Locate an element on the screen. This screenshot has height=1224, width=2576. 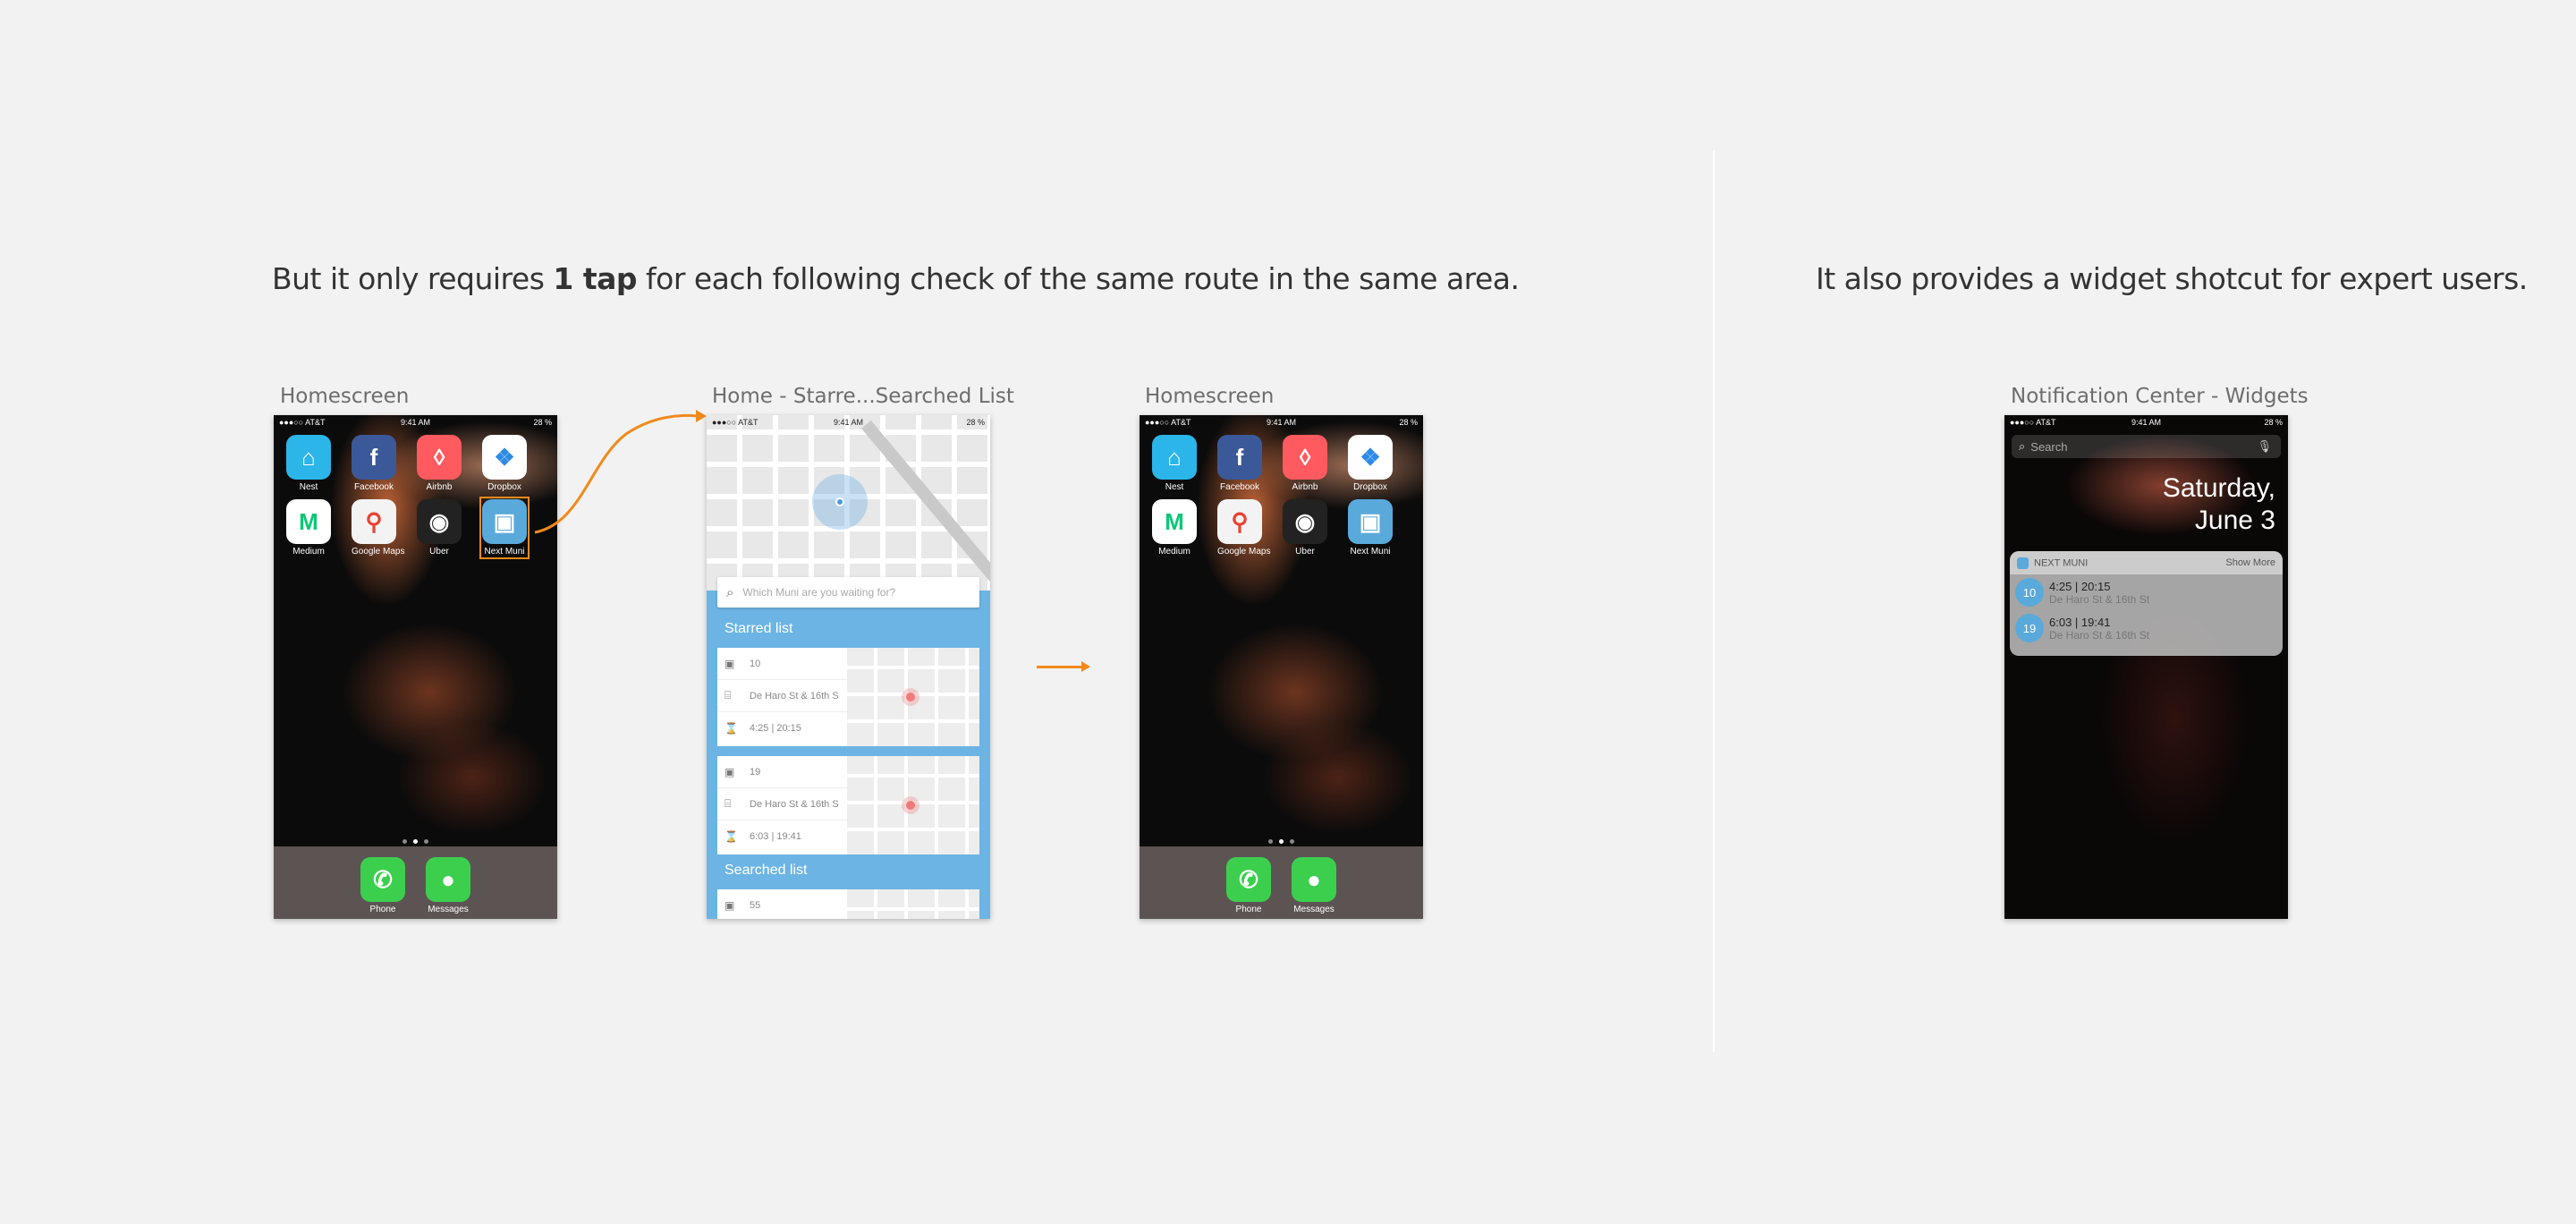
route-badge: 19 is located at coordinates (2029, 628).